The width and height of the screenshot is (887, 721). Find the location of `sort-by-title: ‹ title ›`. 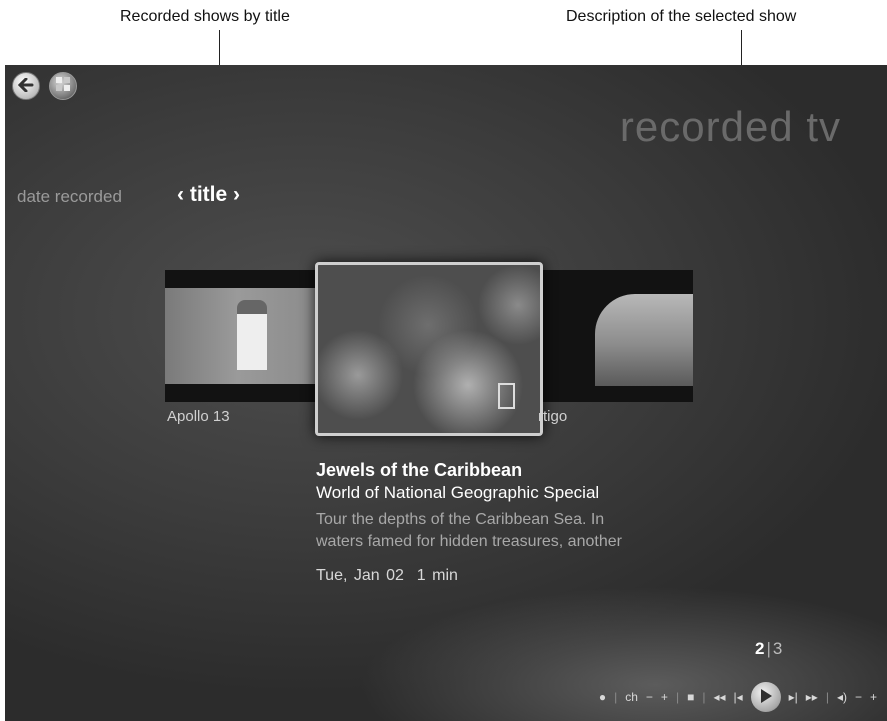

sort-by-title: ‹ title › is located at coordinates (208, 195).